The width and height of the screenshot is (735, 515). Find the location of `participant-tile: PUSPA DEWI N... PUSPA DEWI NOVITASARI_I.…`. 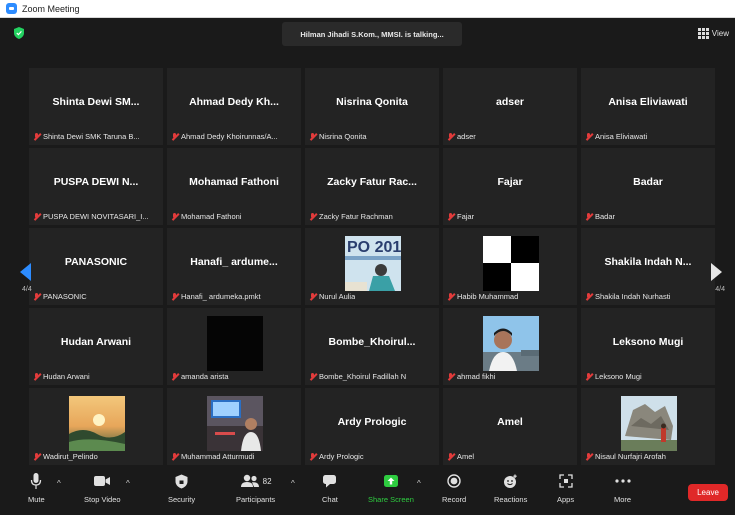

participant-tile: PUSPA DEWI N... PUSPA DEWI NOVITASARI_I.… is located at coordinates (96, 186).